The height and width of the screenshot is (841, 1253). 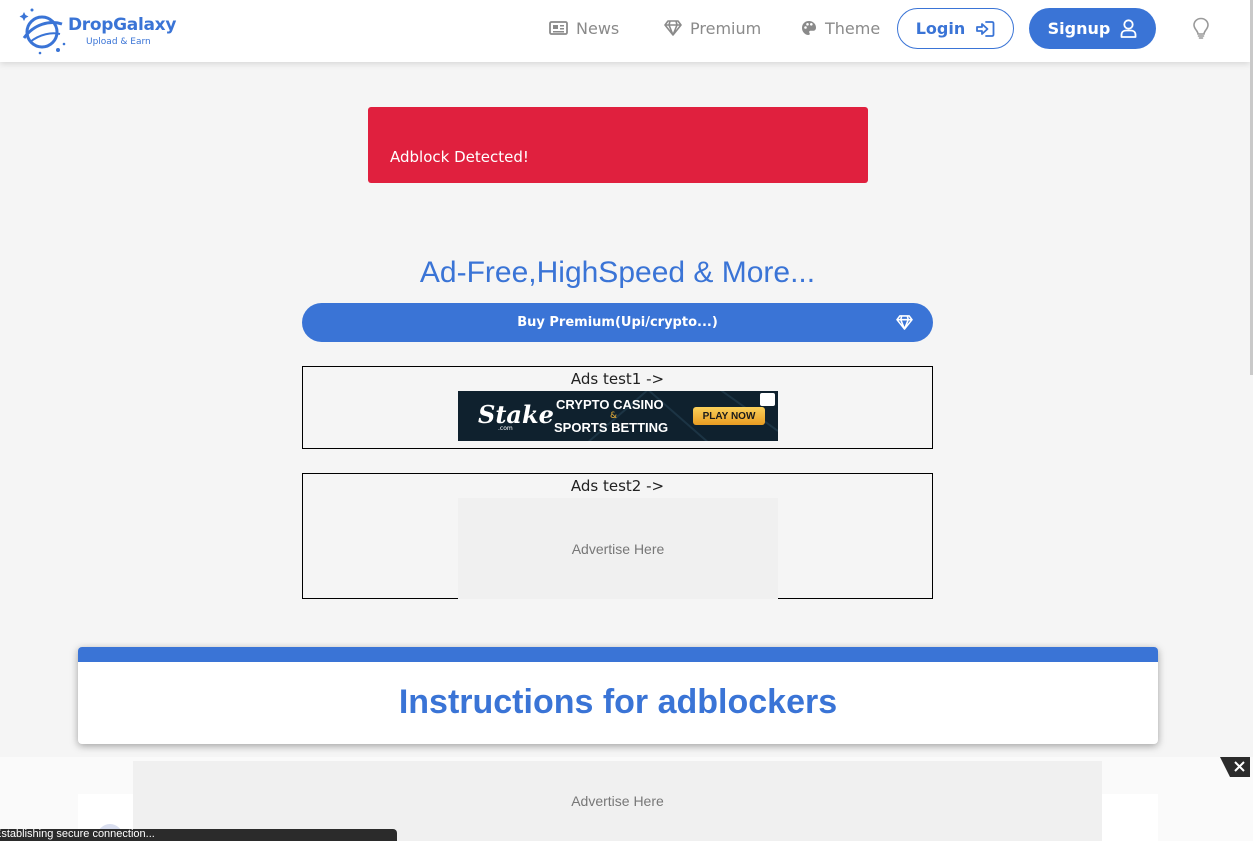 I want to click on nav-news: News, so click(x=584, y=28).